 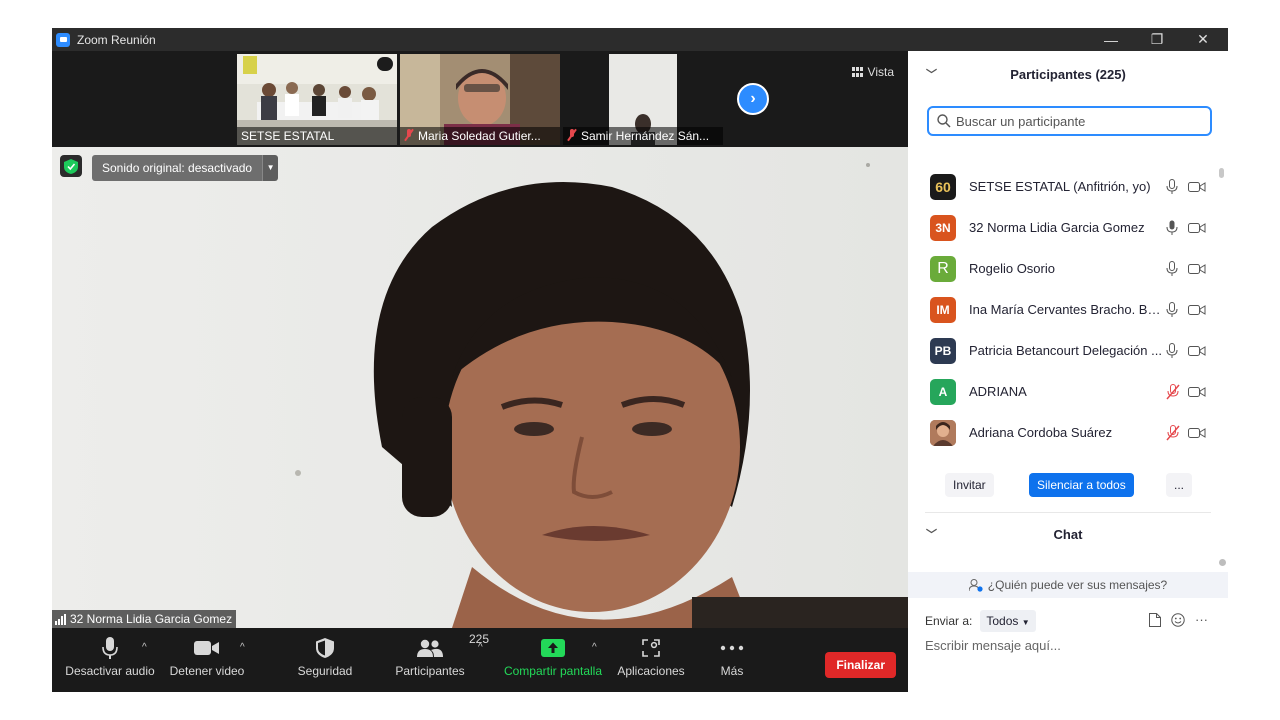 I want to click on more-dots-icon, so click(x=732, y=648).